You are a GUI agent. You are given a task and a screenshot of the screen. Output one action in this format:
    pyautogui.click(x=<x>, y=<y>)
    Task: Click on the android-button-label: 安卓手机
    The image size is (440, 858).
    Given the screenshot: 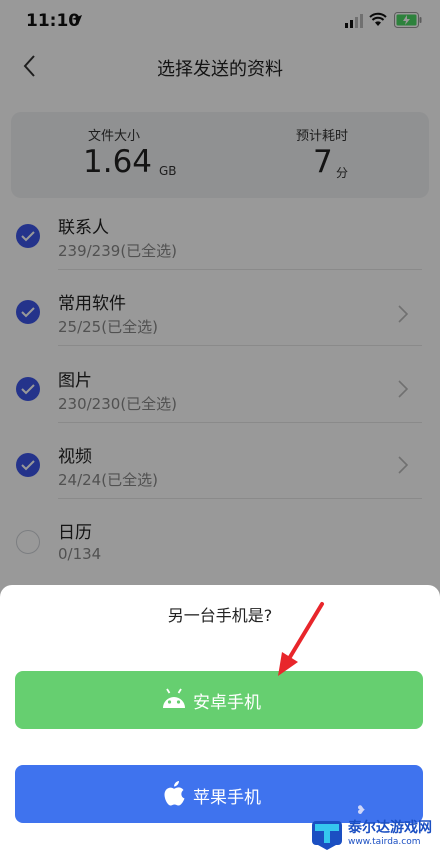 What is the action you would take?
    pyautogui.click(x=227, y=703)
    